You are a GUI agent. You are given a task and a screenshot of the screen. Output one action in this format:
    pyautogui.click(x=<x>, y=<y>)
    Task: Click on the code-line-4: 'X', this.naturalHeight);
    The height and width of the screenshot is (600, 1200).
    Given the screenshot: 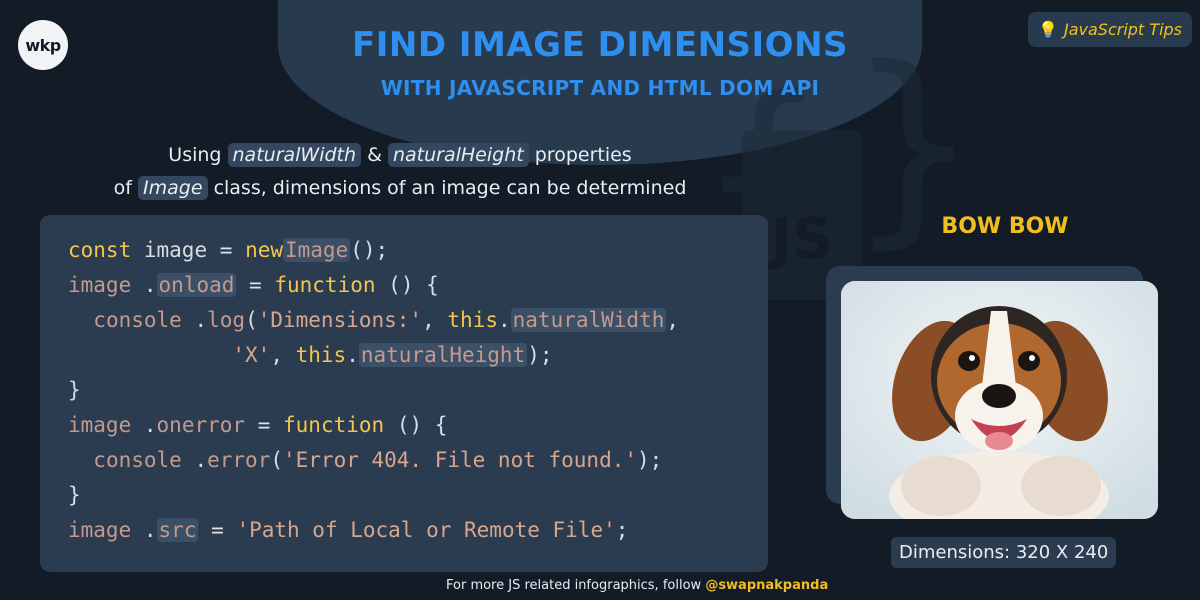 What is the action you would take?
    pyautogui.click(x=404, y=355)
    